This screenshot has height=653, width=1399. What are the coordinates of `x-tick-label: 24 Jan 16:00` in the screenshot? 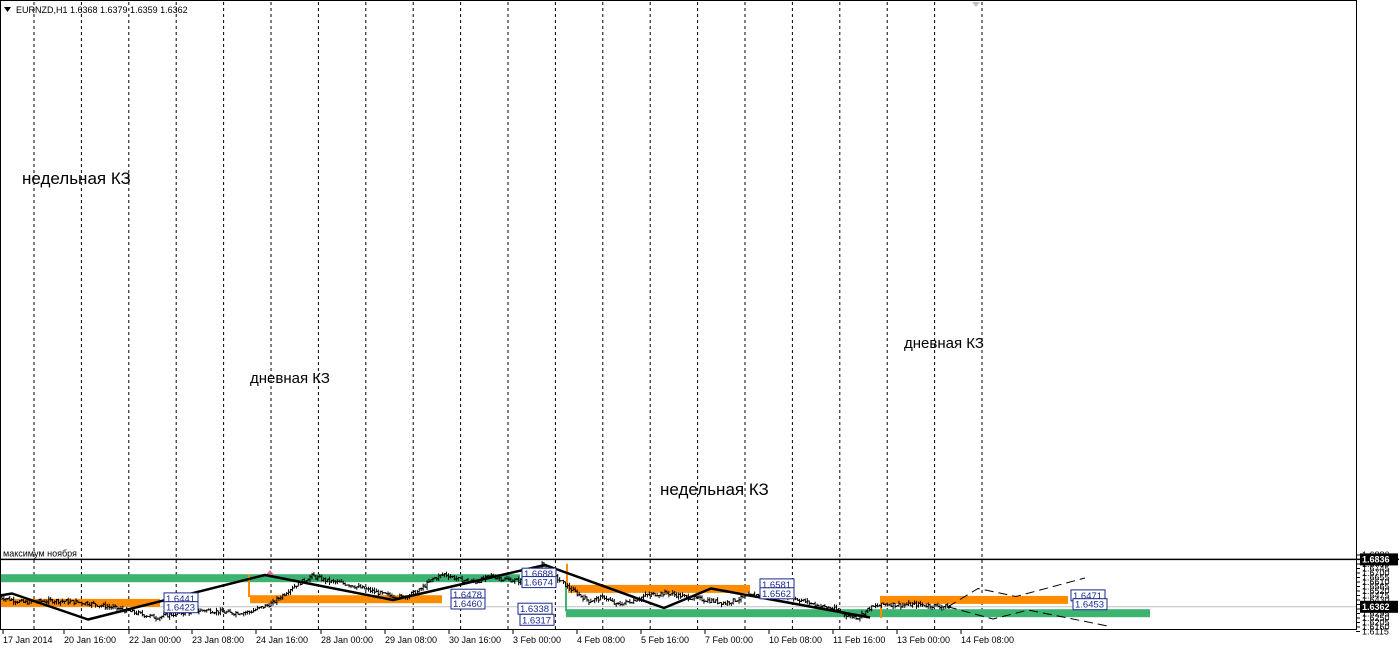 It's located at (282, 640).